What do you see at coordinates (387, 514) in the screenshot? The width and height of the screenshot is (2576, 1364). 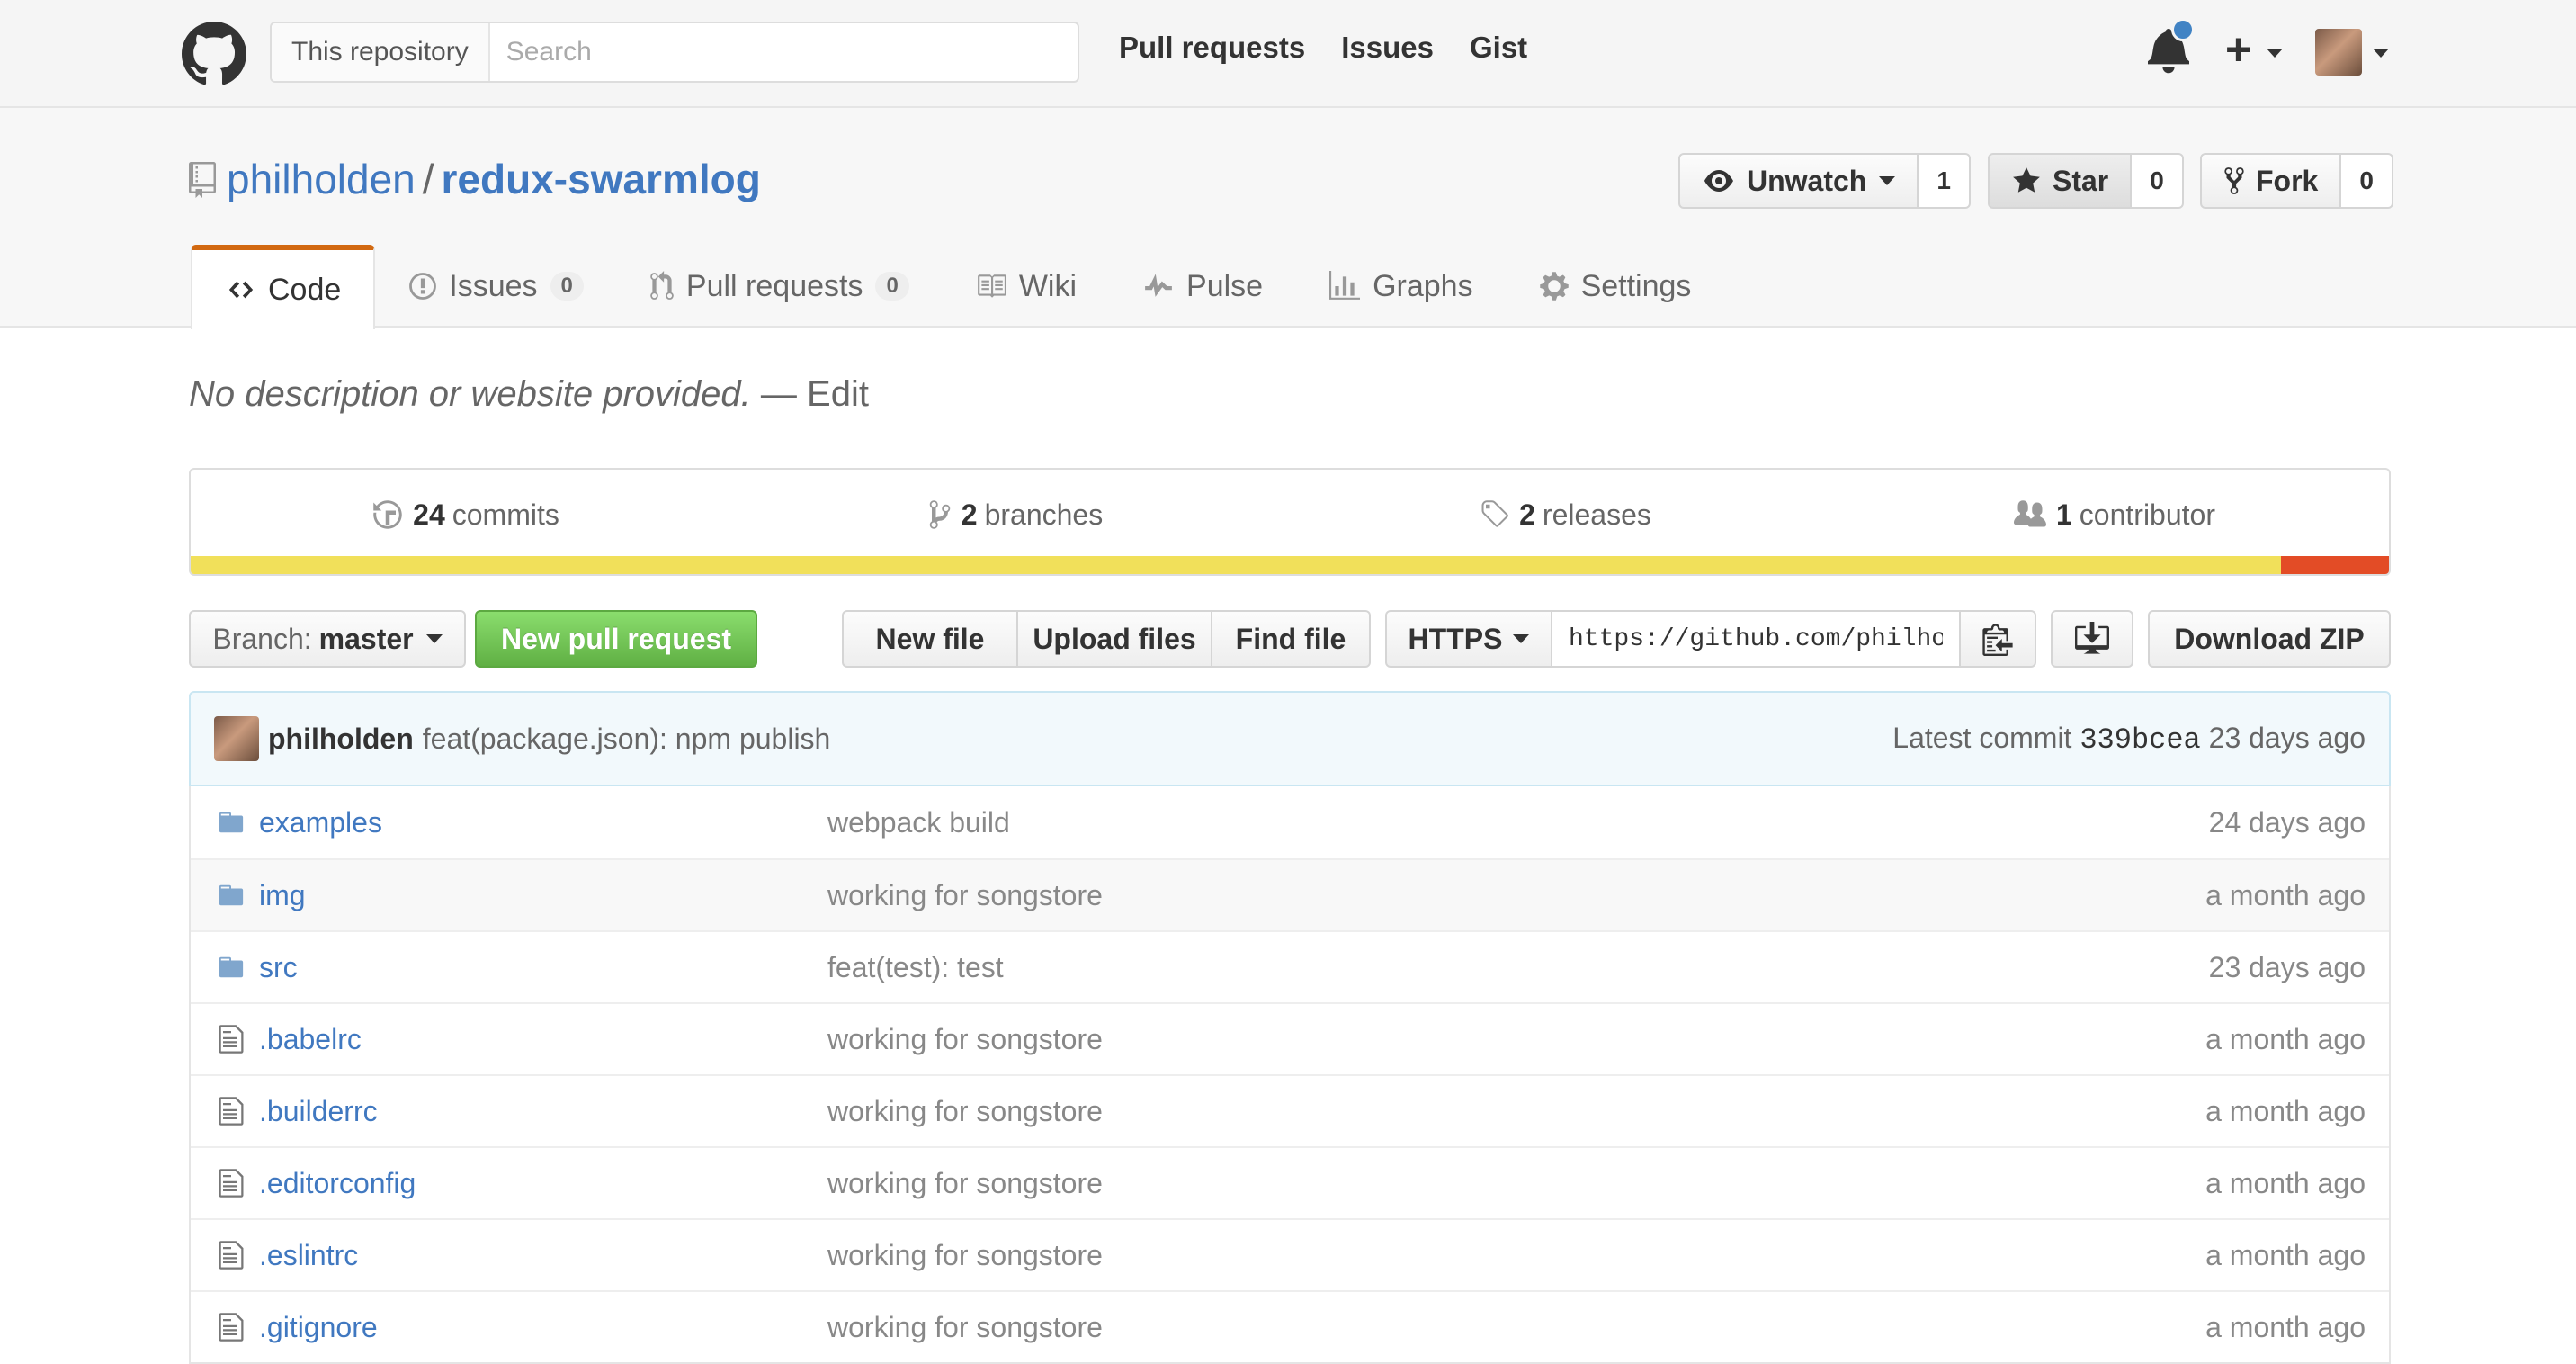 I see `history-icon` at bounding box center [387, 514].